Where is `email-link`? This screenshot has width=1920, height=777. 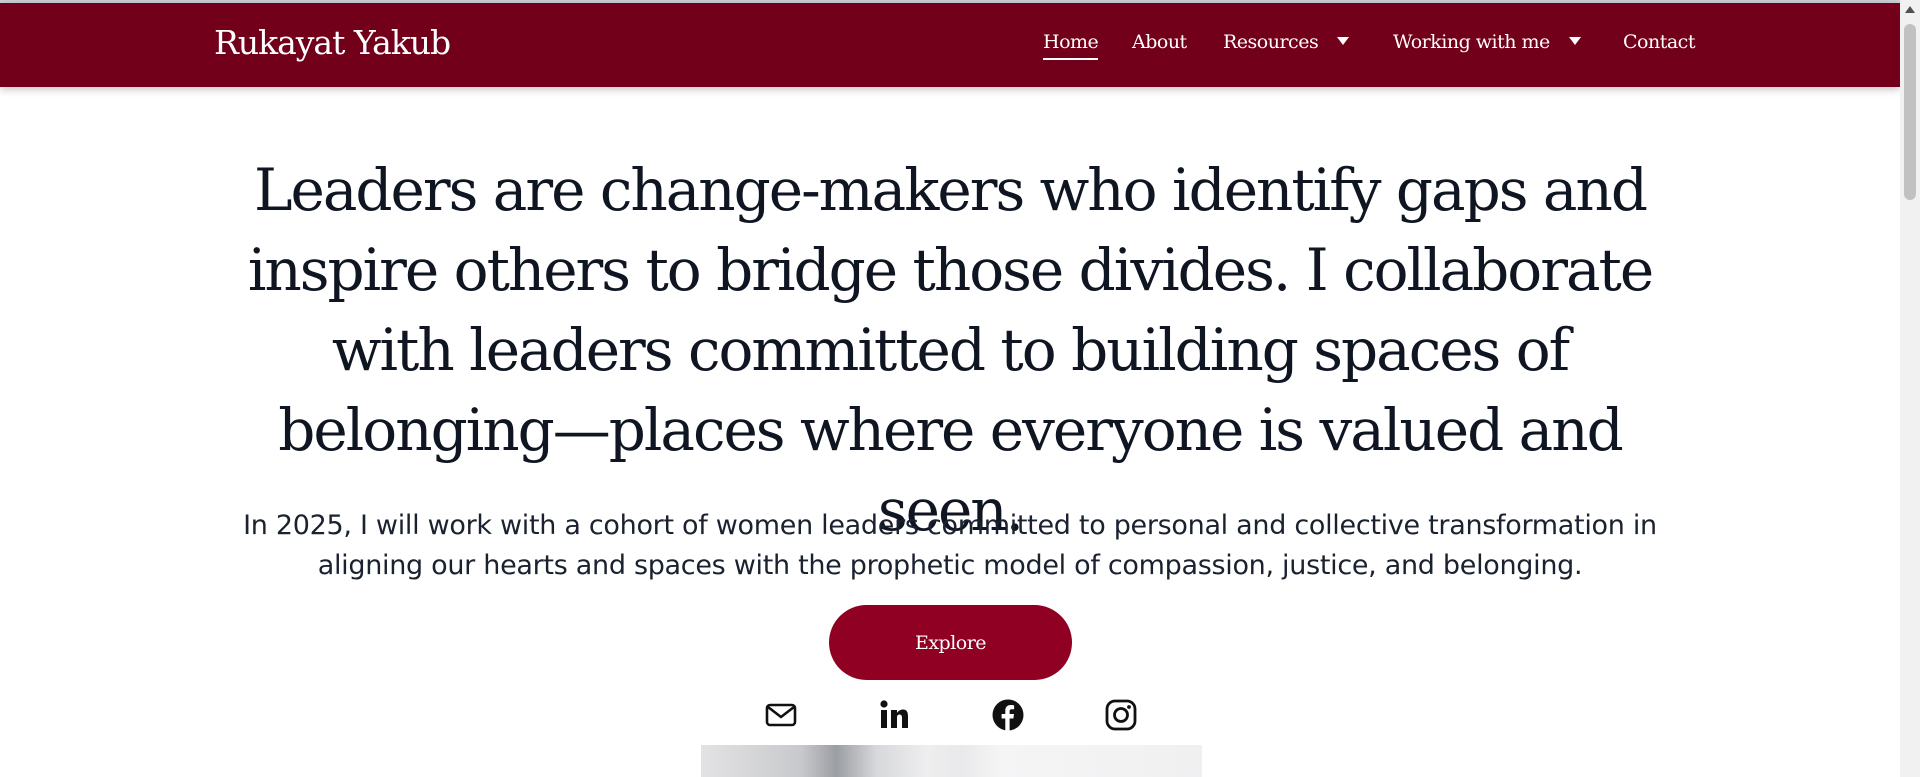
email-link is located at coordinates (781, 715).